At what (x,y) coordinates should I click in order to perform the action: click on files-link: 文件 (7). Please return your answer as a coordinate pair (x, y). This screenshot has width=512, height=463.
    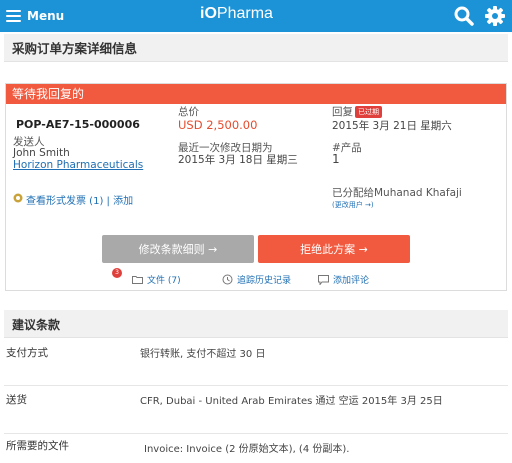
    Looking at the image, I should click on (156, 279).